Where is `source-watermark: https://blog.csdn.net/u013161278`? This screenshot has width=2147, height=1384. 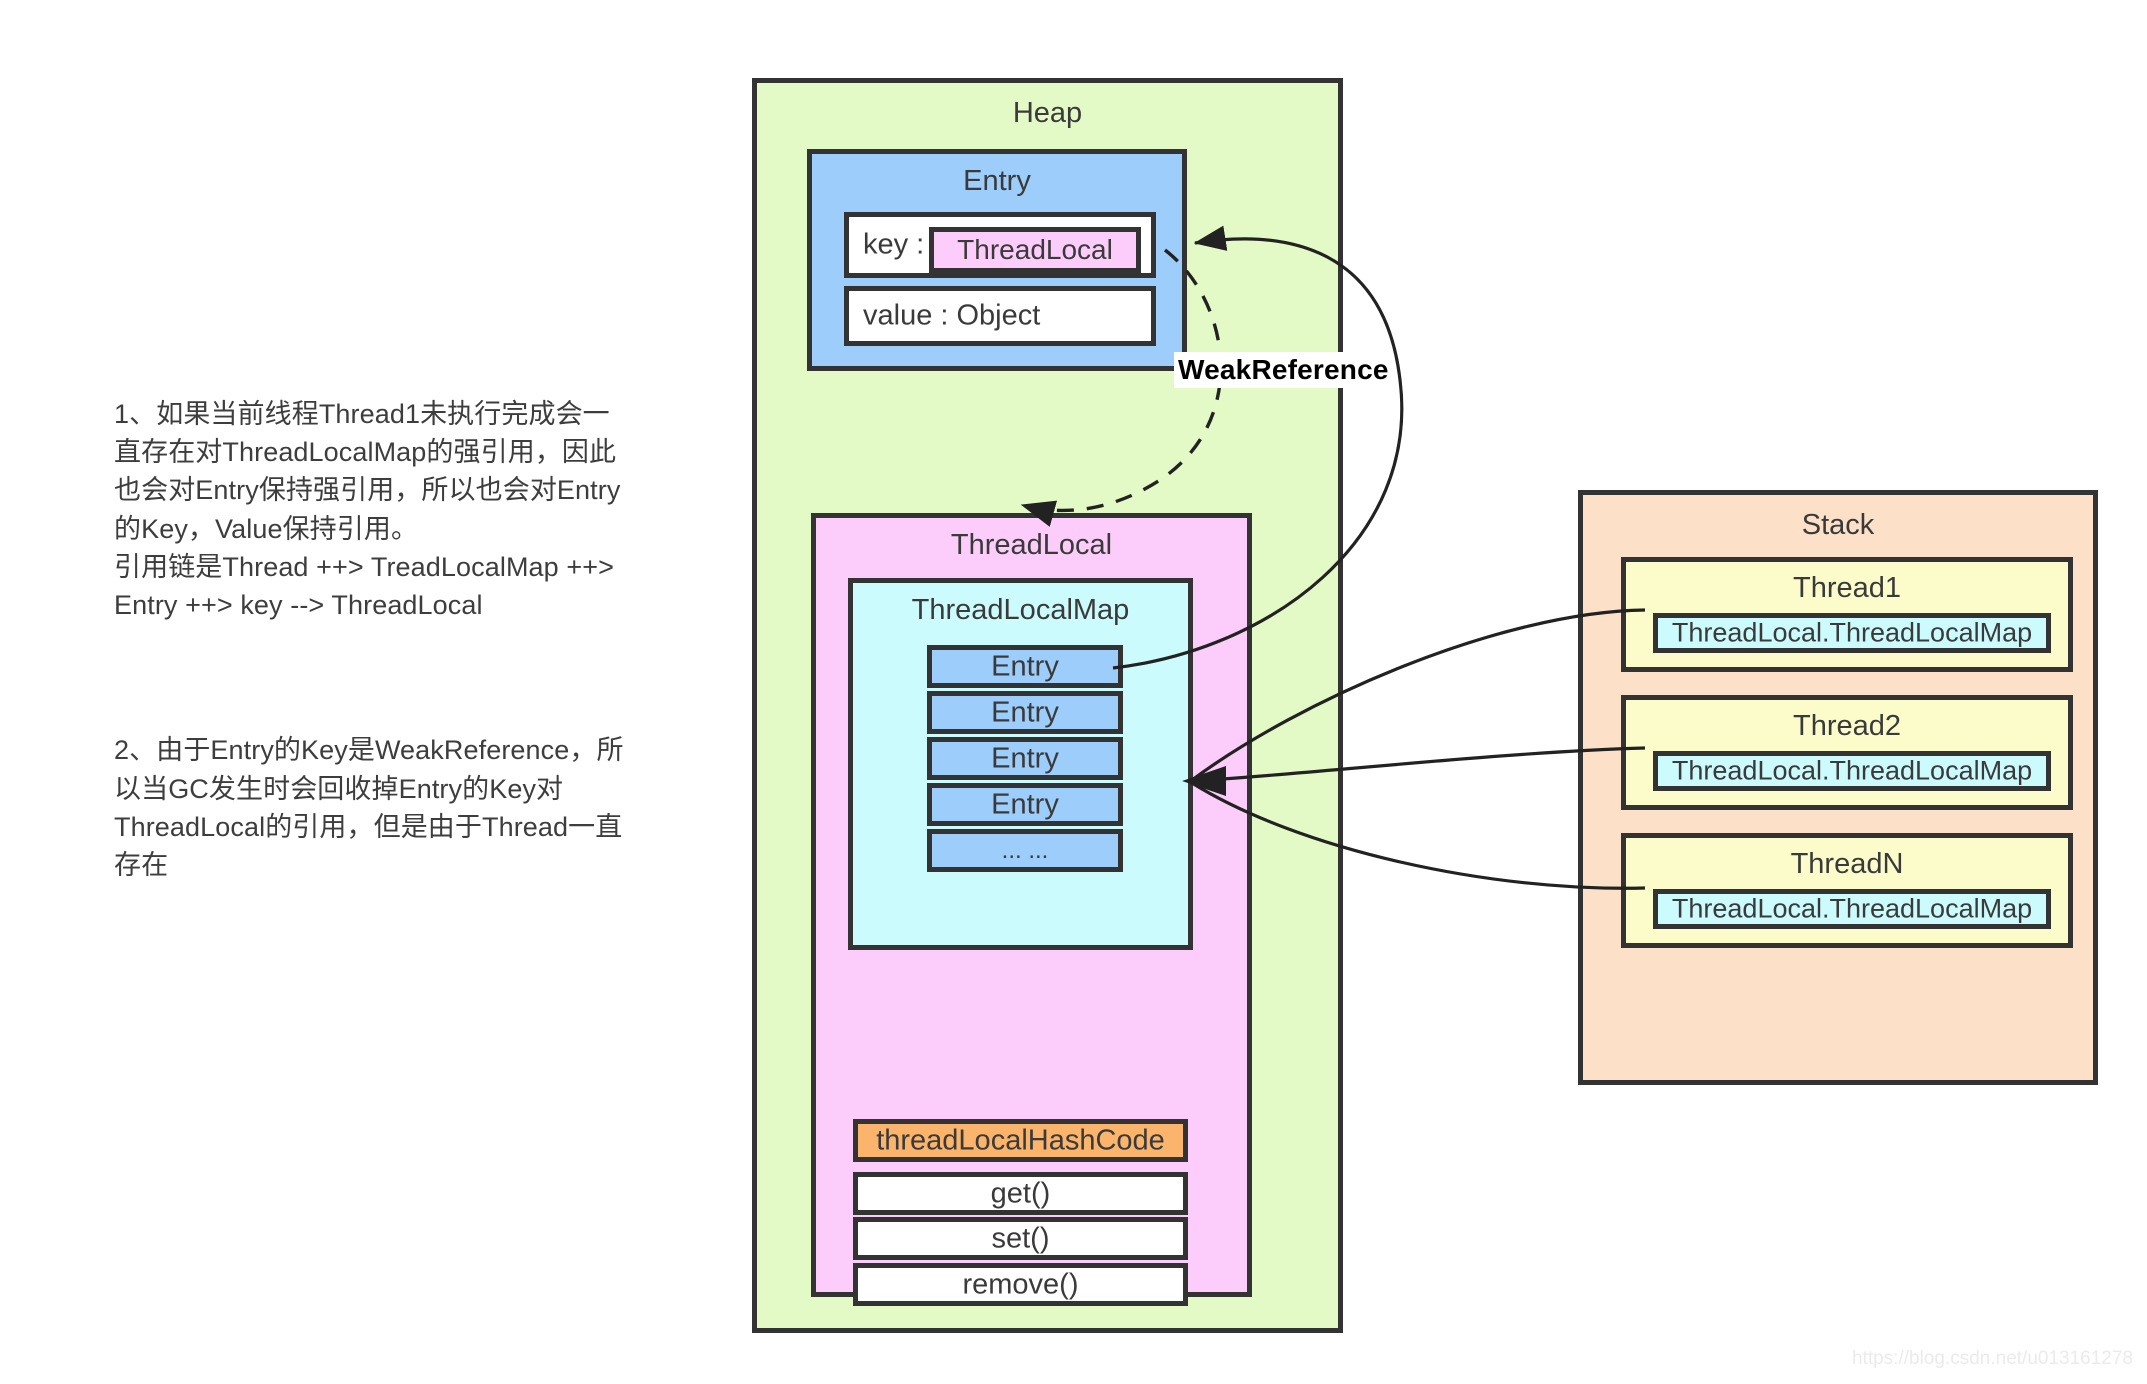 source-watermark: https://blog.csdn.net/u013161278 is located at coordinates (1992, 1358).